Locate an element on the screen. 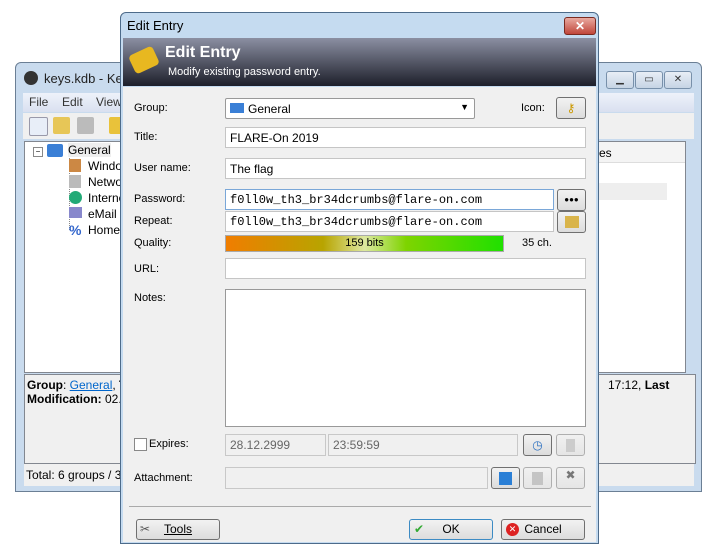 The height and width of the screenshot is (551, 716). calendar-icon is located at coordinates (570, 445).